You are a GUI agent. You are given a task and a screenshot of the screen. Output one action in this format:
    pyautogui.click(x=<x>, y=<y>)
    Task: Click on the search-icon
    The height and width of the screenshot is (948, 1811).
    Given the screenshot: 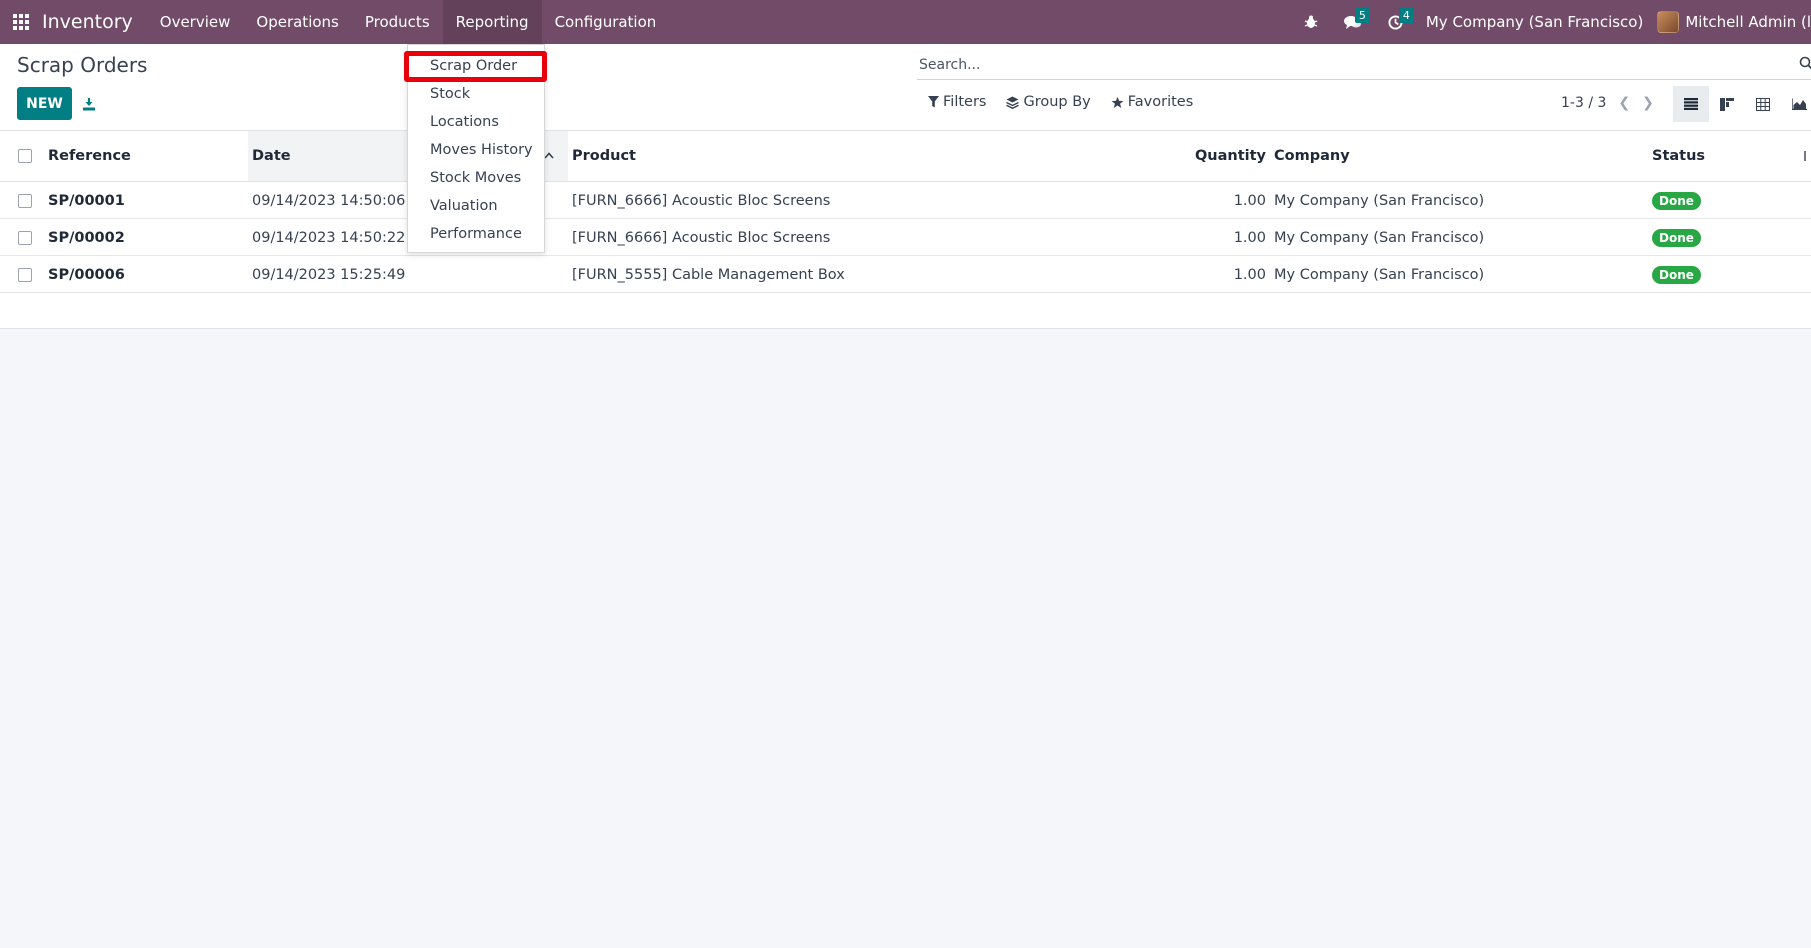 What is the action you would take?
    pyautogui.click(x=1805, y=65)
    